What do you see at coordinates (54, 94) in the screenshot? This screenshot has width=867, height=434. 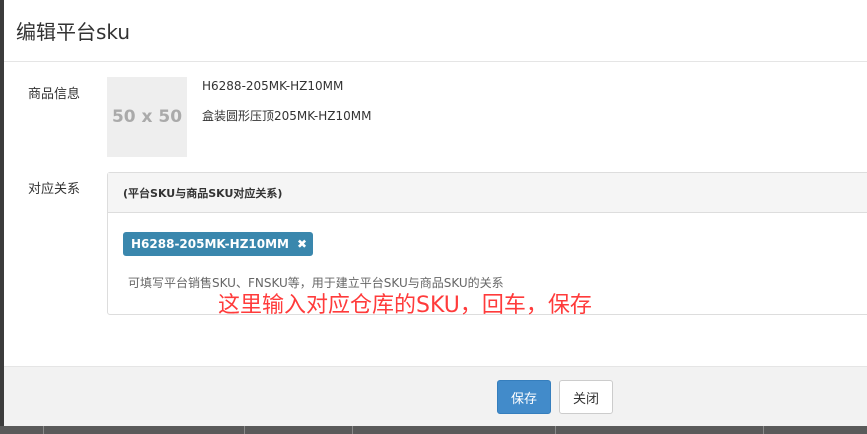 I see `product-info-label: 商品信息` at bounding box center [54, 94].